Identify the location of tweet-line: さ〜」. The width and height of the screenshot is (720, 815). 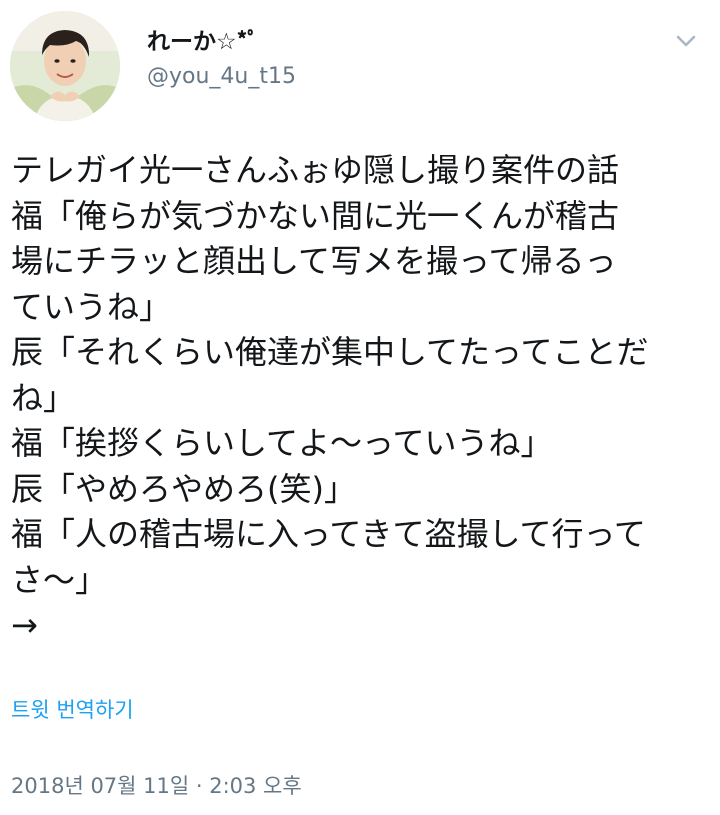
(59, 579).